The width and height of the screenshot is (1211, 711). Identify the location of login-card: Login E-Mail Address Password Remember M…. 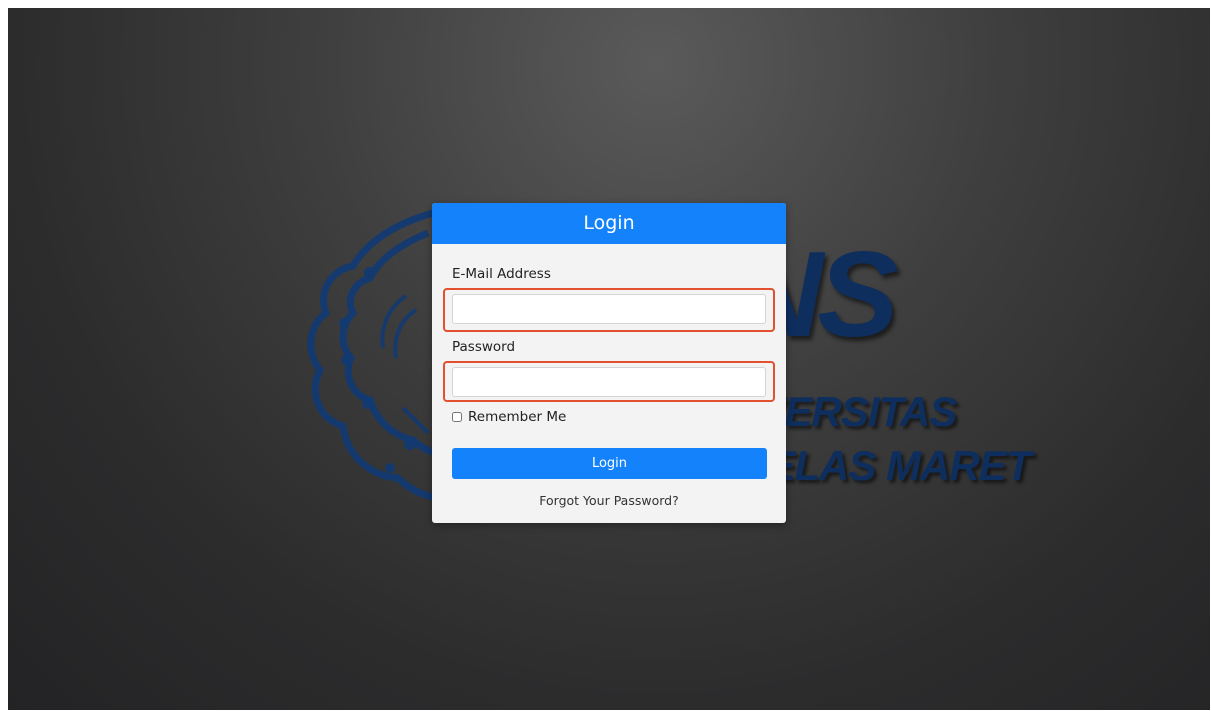
(609, 363).